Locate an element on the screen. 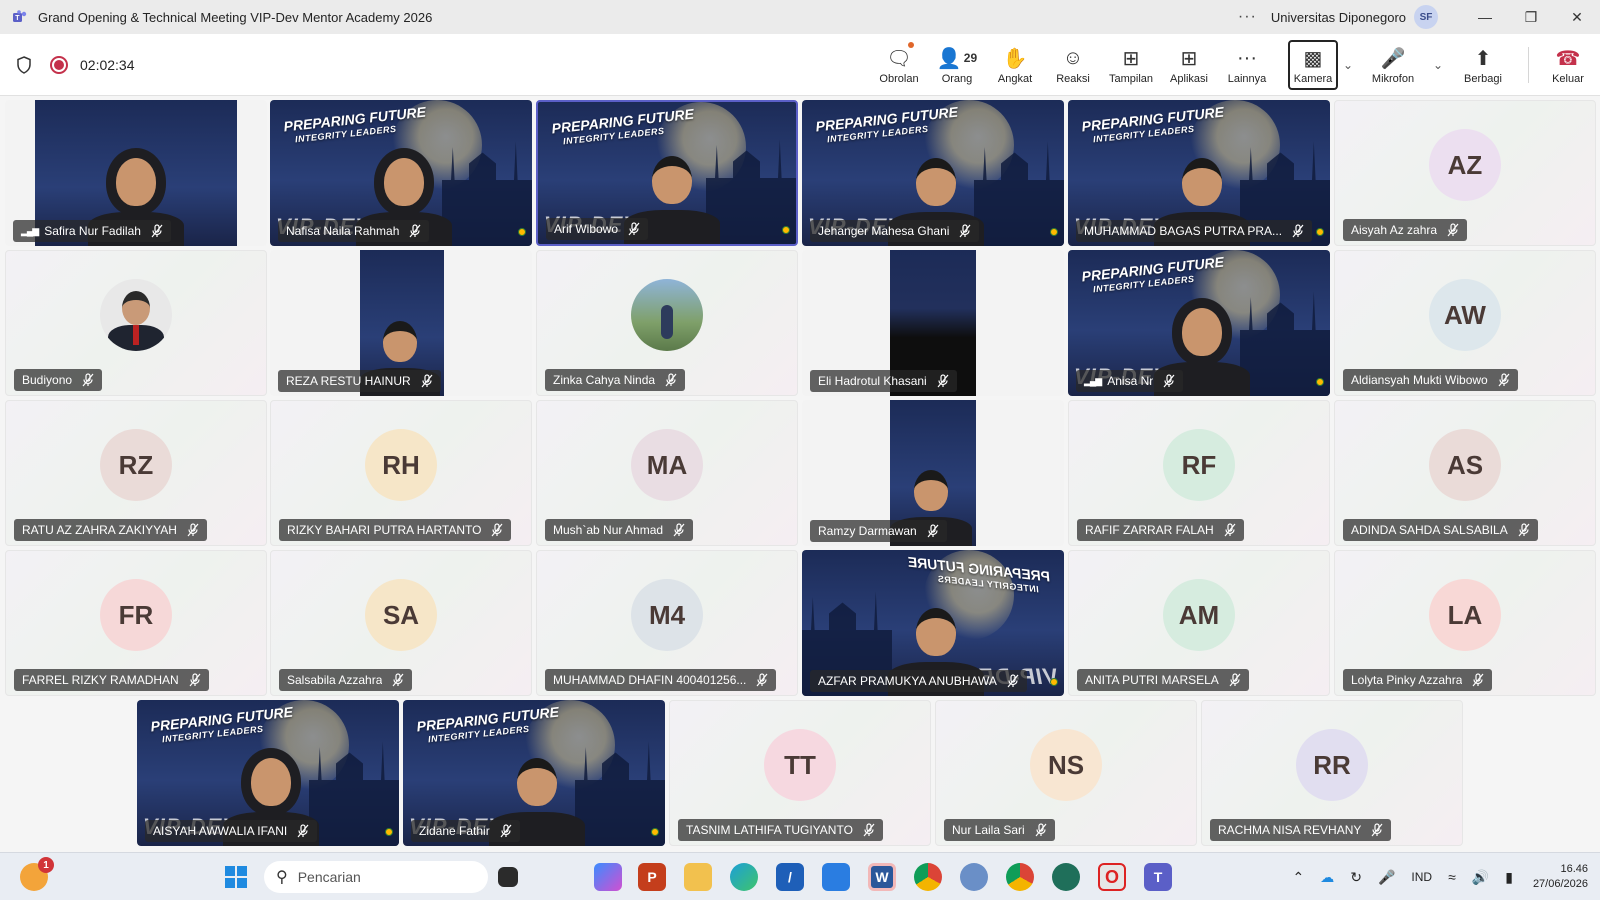  chrome-icon is located at coordinates (928, 877).